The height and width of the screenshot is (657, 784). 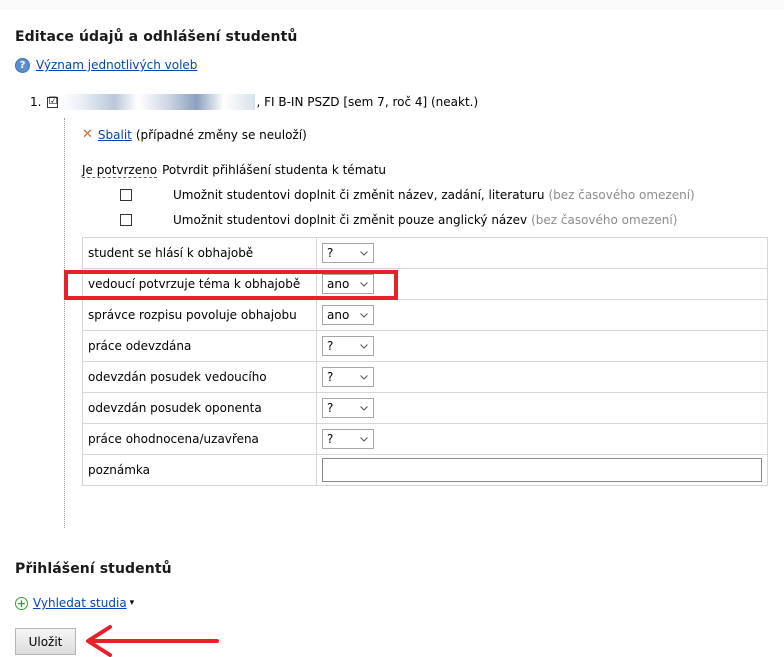 I want to click on save-button: Uložit, so click(x=45, y=641).